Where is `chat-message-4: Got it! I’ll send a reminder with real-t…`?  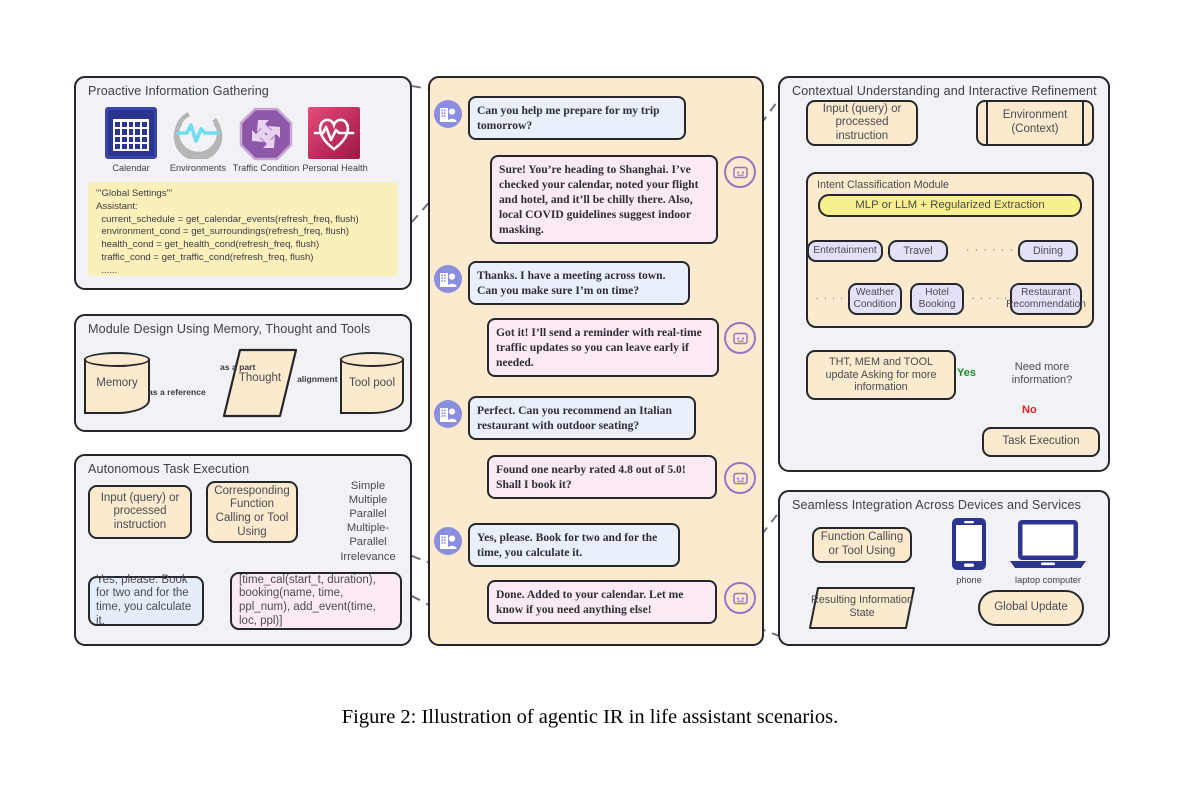 chat-message-4: Got it! I’ll send a reminder with real-t… is located at coordinates (603, 348).